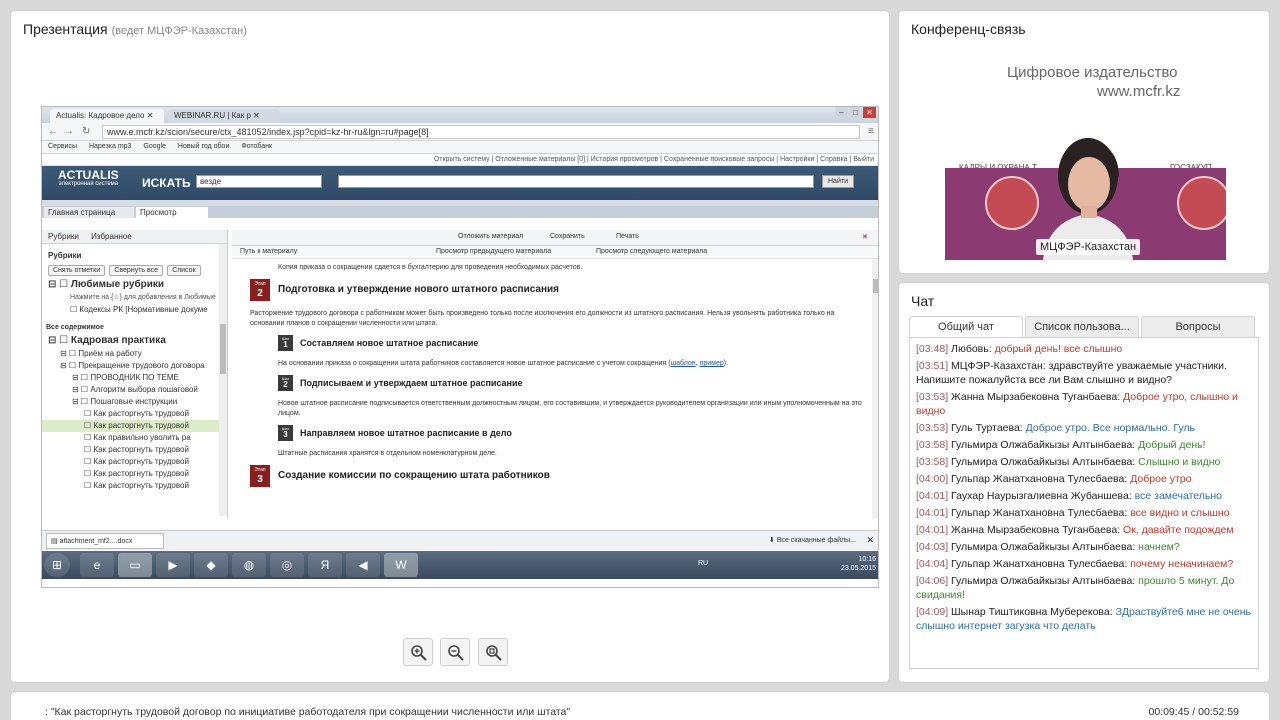 Image resolution: width=1280 pixels, height=720 pixels. What do you see at coordinates (211, 565) in the screenshot?
I see `app-icon: ◆` at bounding box center [211, 565].